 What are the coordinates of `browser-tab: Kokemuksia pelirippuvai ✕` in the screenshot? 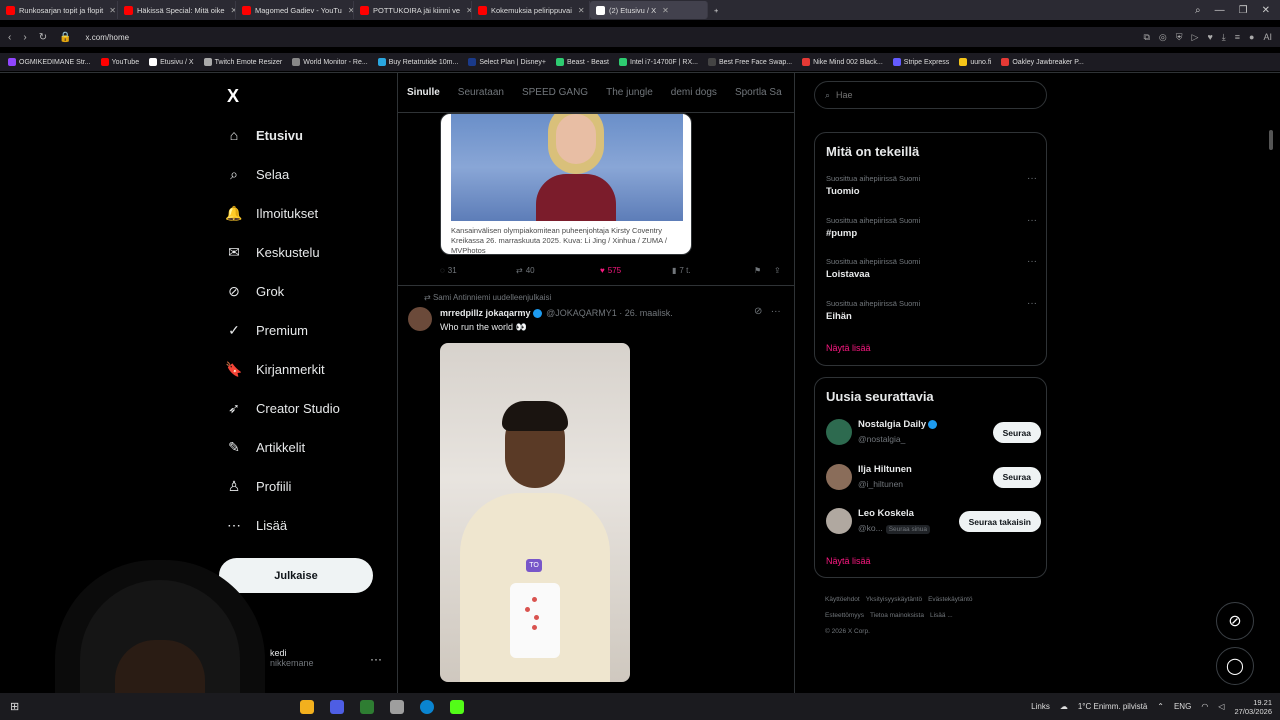 It's located at (531, 10).